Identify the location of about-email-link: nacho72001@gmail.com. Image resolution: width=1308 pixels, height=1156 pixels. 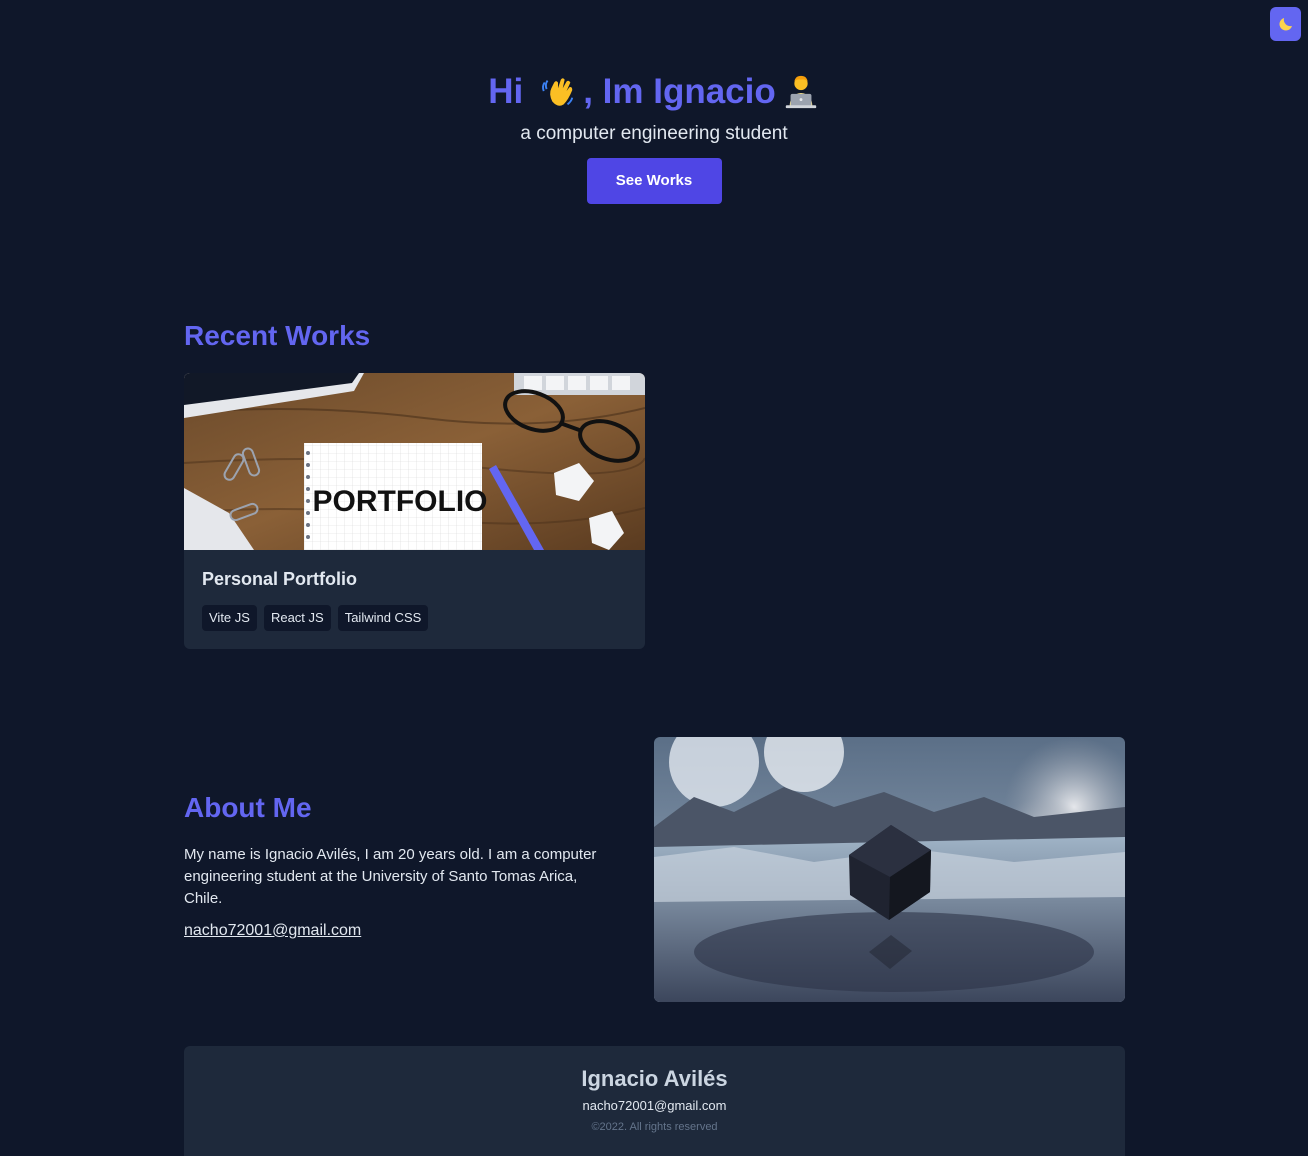
(272, 931).